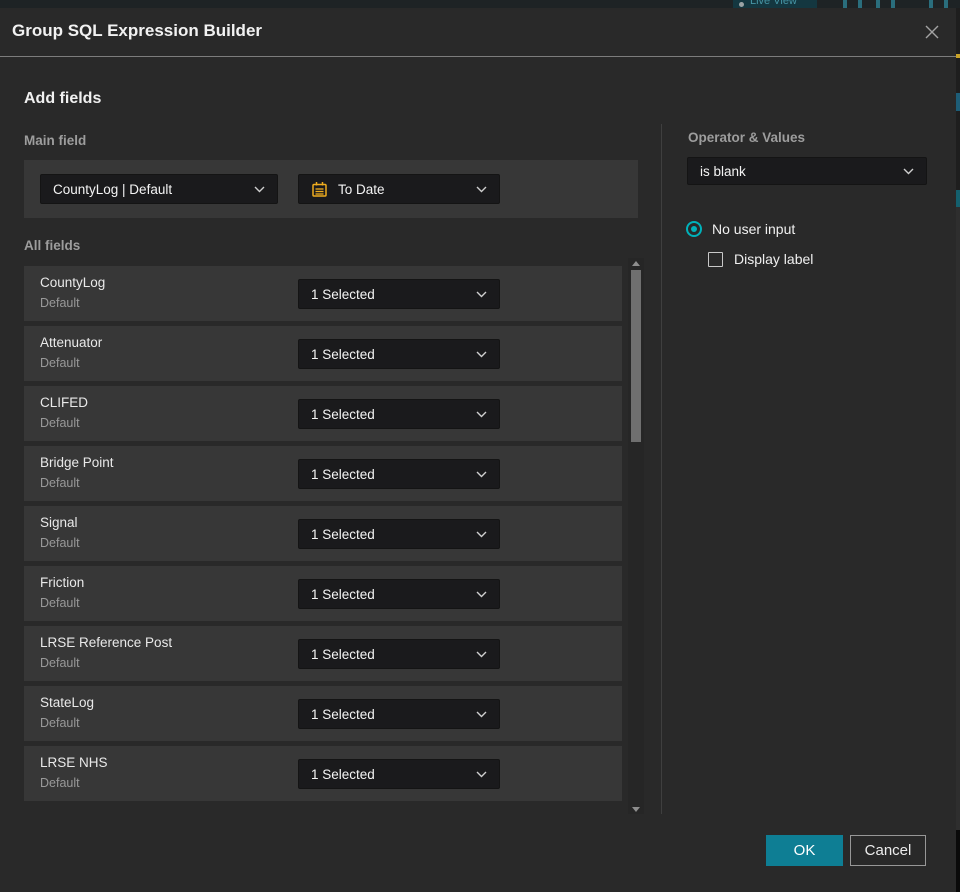  I want to click on dialog-title: Group SQL Expression Builder, so click(137, 30).